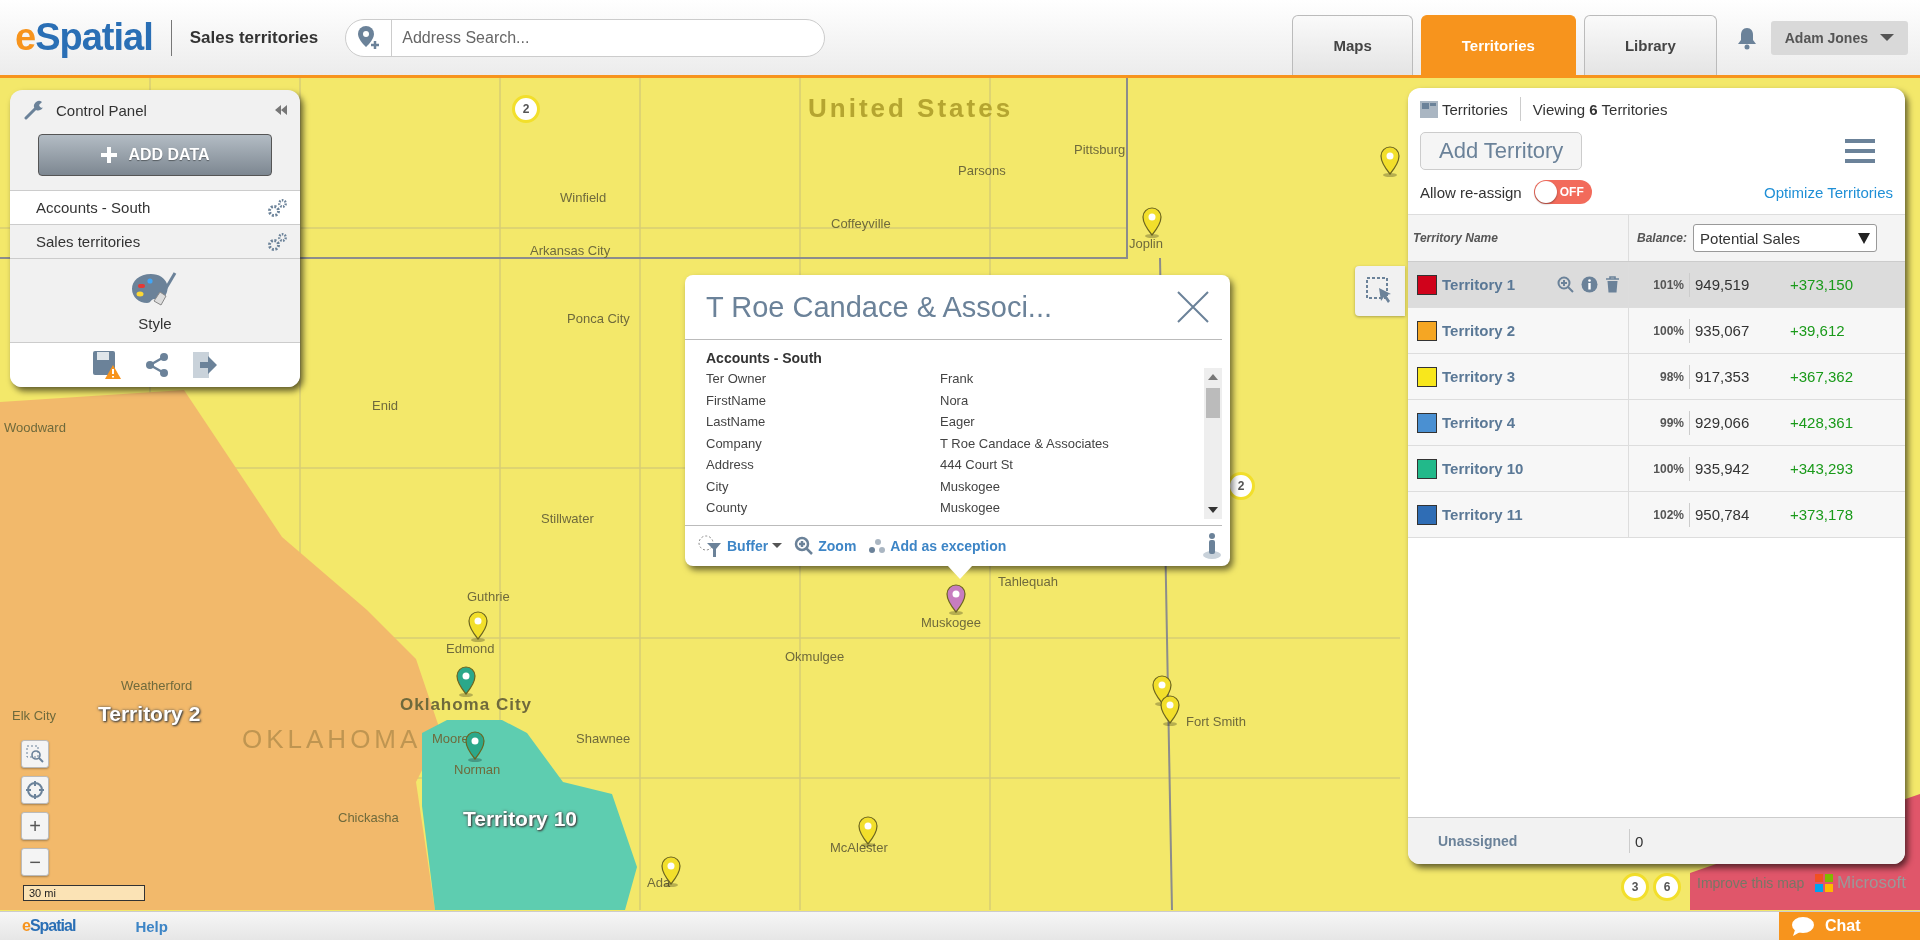  I want to click on scrollbar, so click(1213, 443).